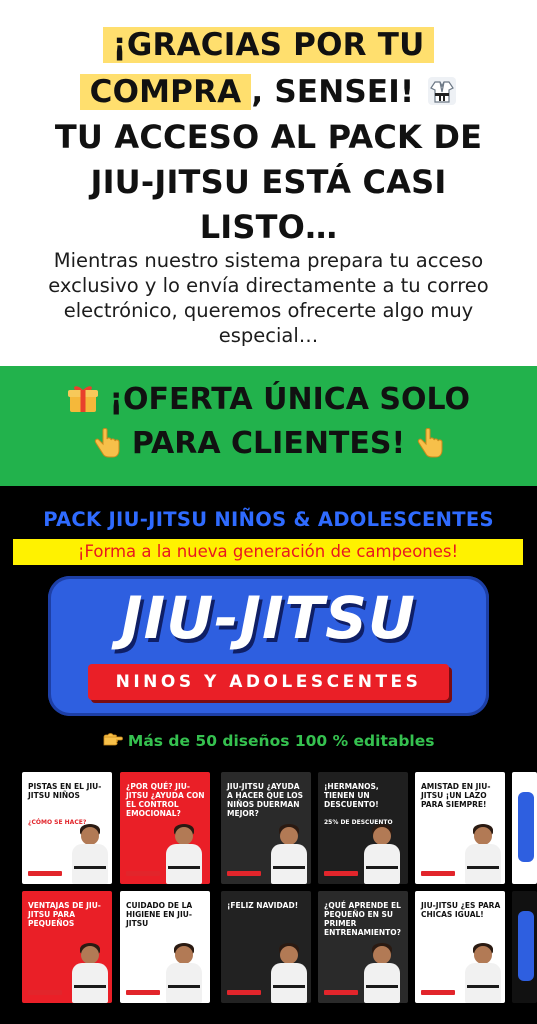  I want to click on pack-title: PACK JIU-JITSU NIÑOS & ADOLESCENTES, so click(268, 519).